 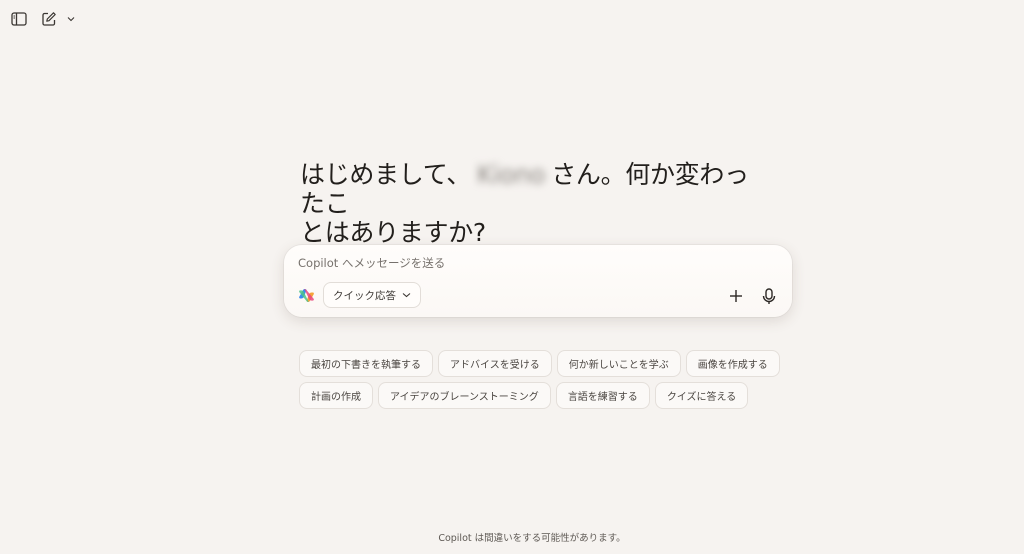 I want to click on greeting-heading: はじめまして、 Kiono さん。何か変わったこ とはありますか?, so click(x=530, y=203).